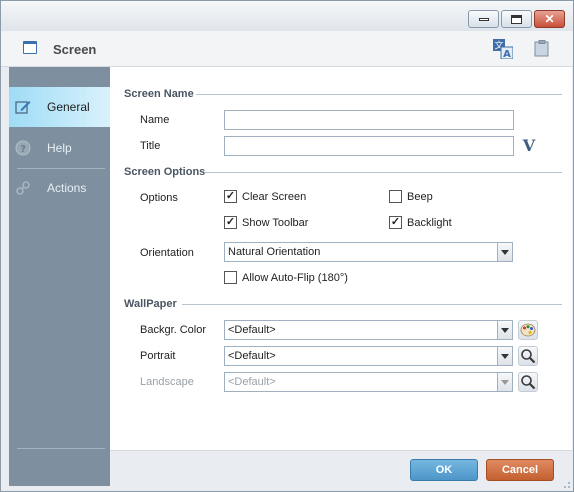 The width and height of the screenshot is (574, 492). I want to click on beep-label: Beep, so click(420, 197).